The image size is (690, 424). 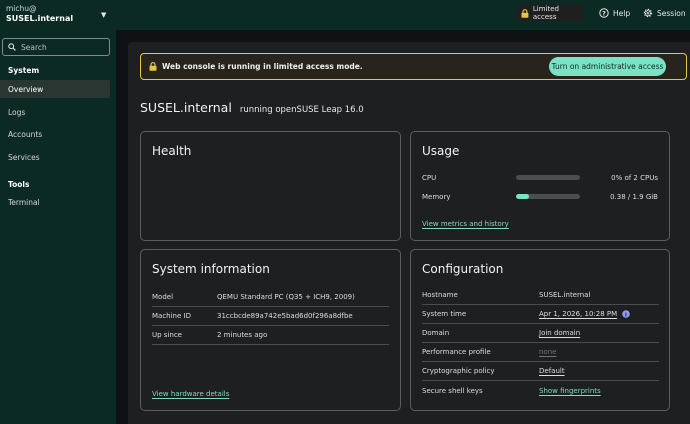 I want to click on health-title: Health, so click(x=172, y=151).